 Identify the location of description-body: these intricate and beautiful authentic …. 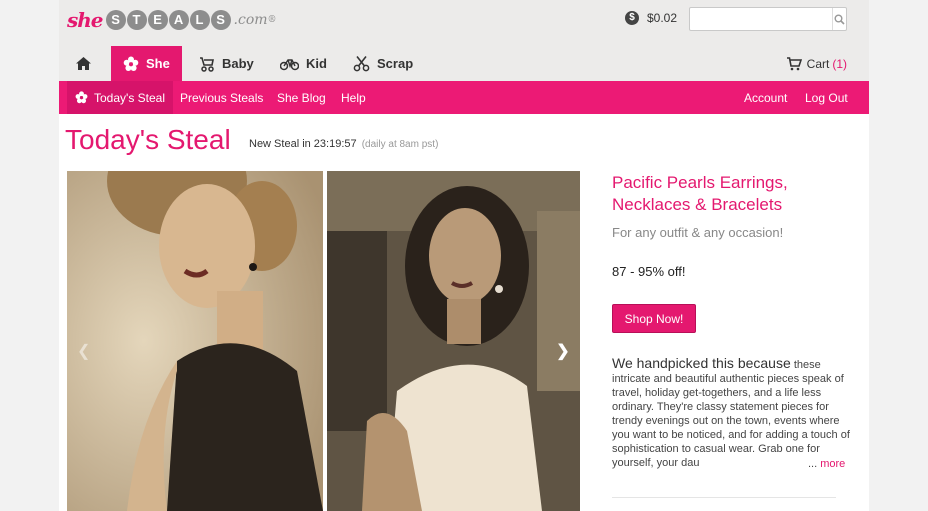
(731, 414).